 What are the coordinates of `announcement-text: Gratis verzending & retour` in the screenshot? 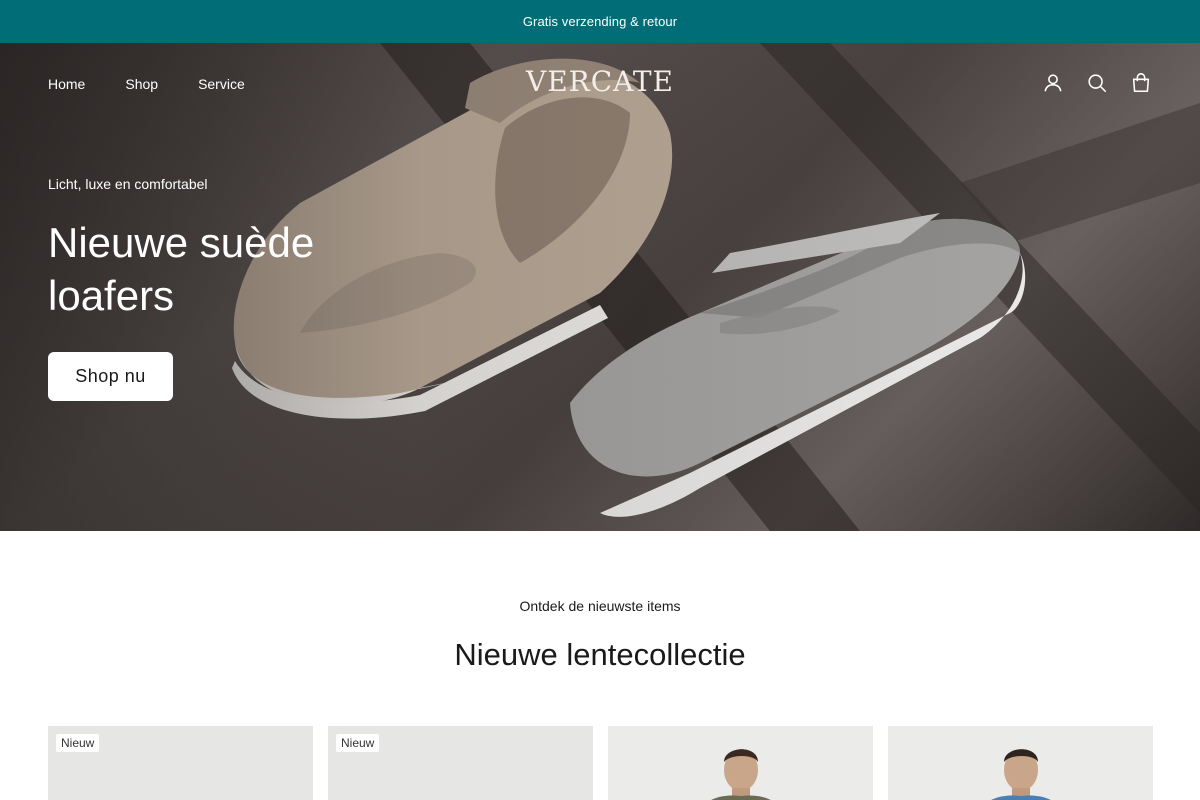 It's located at (600, 21).